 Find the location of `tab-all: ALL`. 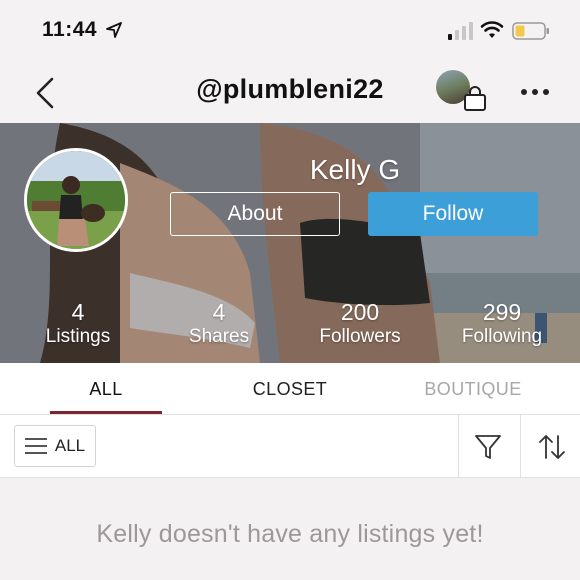

tab-all: ALL is located at coordinates (106, 389).